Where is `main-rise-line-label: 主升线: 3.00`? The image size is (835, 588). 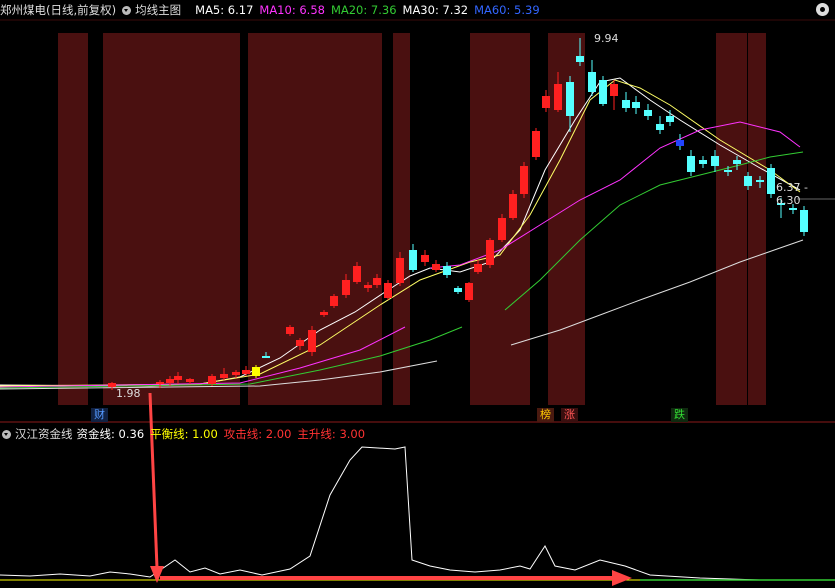 main-rise-line-label: 主升线: 3.00 is located at coordinates (331, 434).